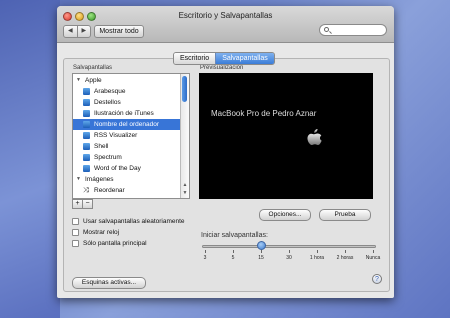 Image resolution: width=450 pixels, height=318 pixels. What do you see at coordinates (261, 245) in the screenshot?
I see `start-slider-knob` at bounding box center [261, 245].